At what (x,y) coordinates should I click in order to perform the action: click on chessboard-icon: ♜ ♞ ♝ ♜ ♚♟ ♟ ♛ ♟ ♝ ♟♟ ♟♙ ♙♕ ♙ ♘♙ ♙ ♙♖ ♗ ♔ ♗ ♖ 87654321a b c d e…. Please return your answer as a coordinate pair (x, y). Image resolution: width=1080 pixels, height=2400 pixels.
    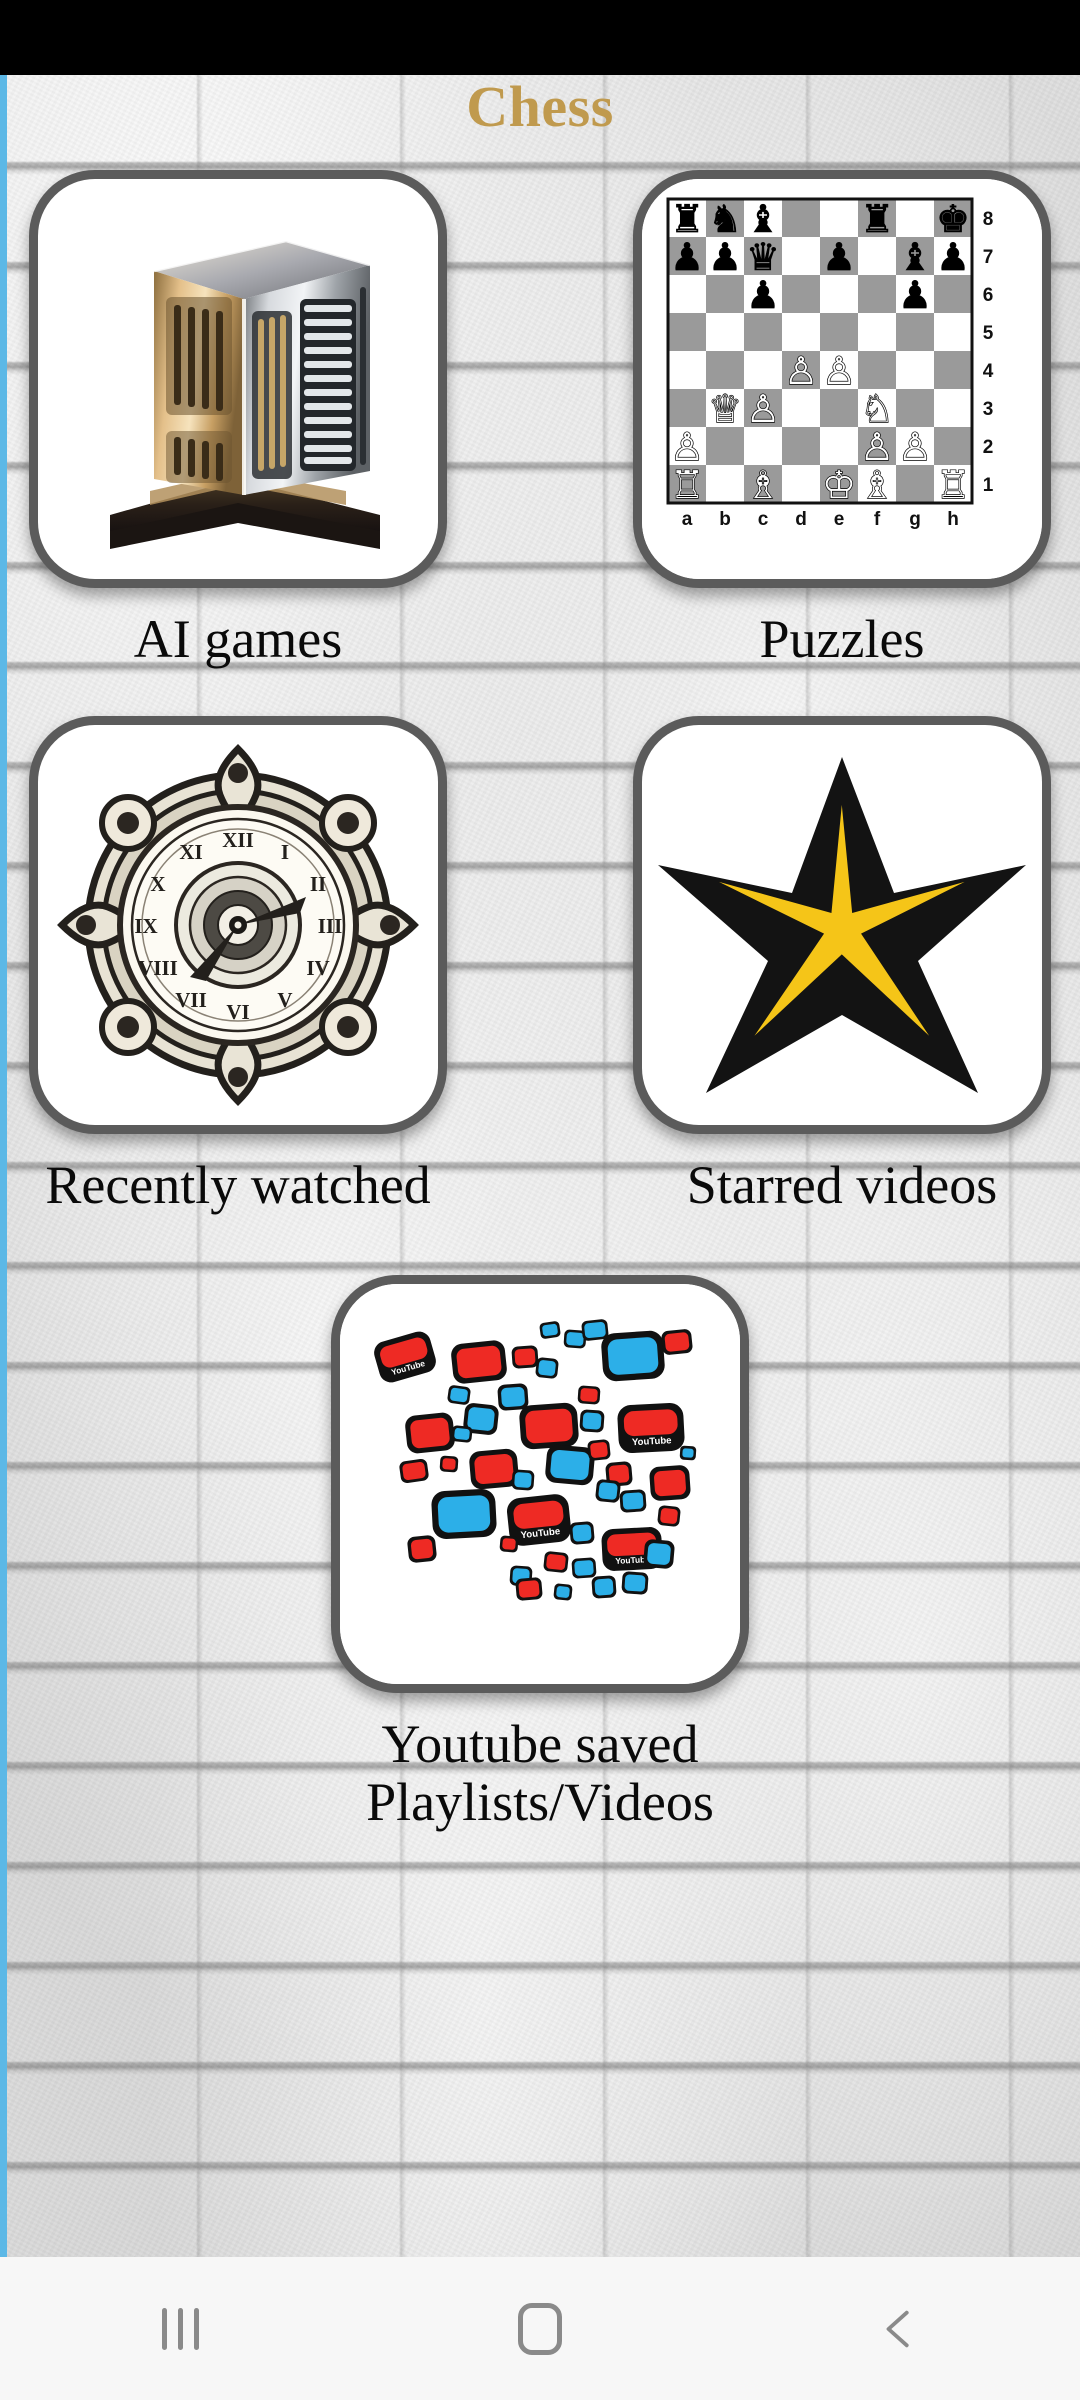
    Looking at the image, I should click on (842, 379).